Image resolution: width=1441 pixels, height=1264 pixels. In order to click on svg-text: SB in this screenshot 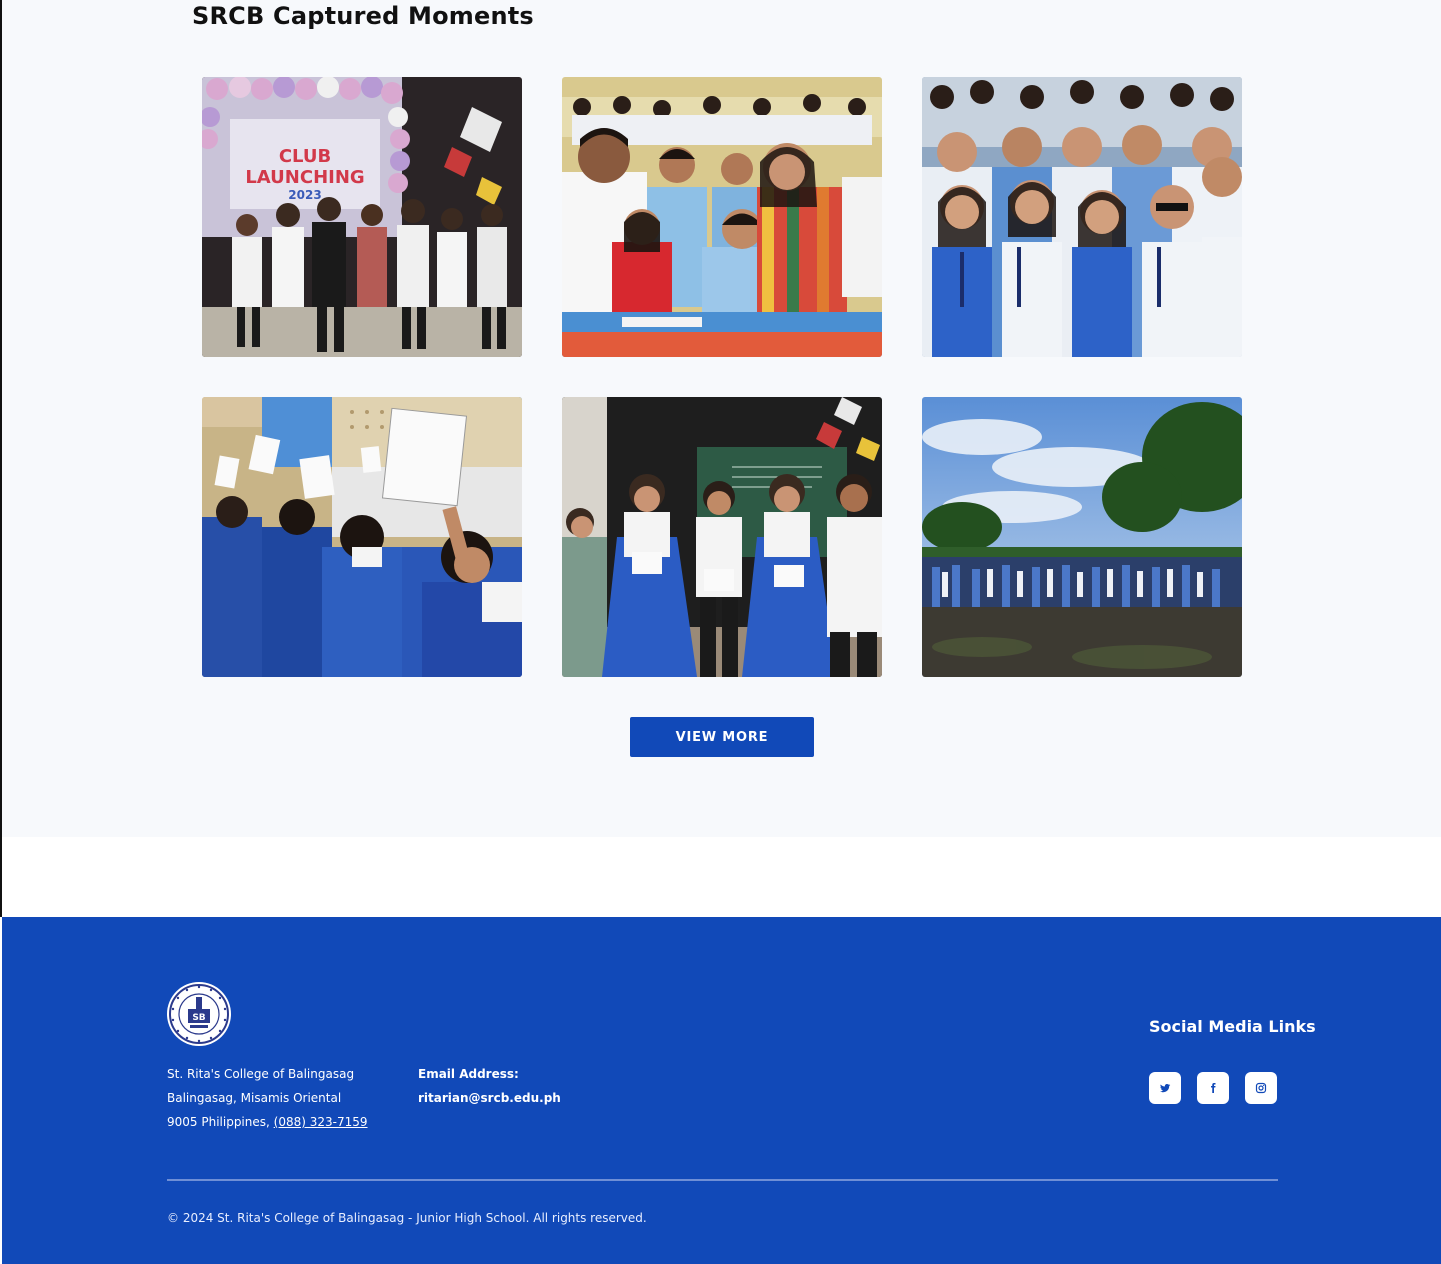, I will do `click(198, 1018)`.